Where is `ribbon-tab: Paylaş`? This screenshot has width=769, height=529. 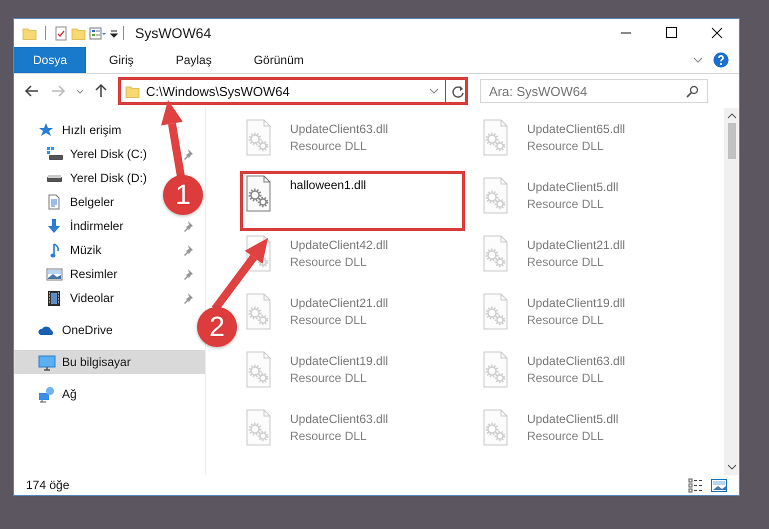
ribbon-tab: Paylaş is located at coordinates (193, 60).